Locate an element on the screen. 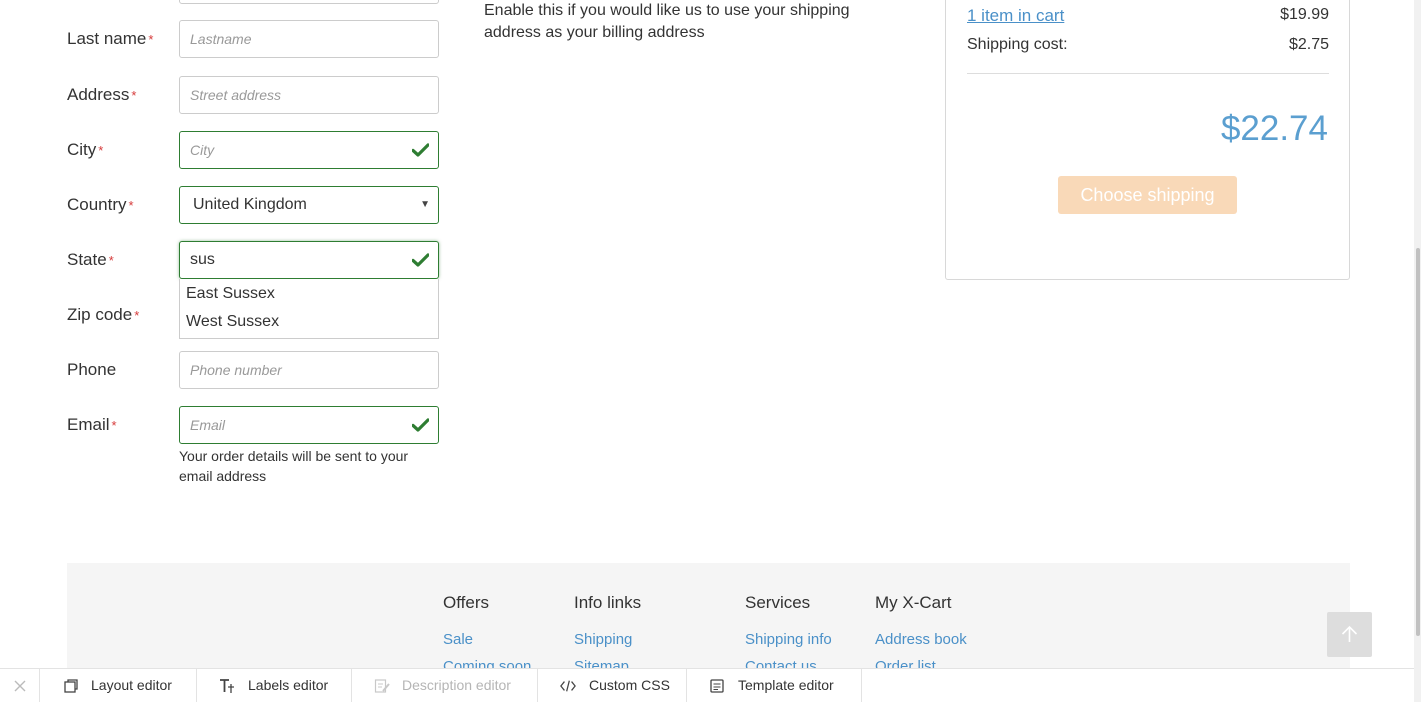  state-autocomplete-list: East Sussex West Sussex is located at coordinates (309, 309).